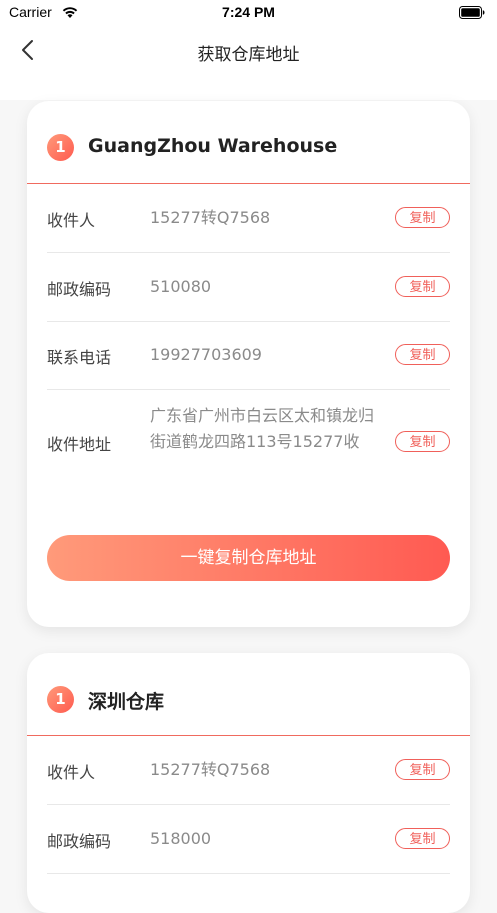 This screenshot has height=913, width=497. Describe the element at coordinates (248, 558) in the screenshot. I see `copy-all-address-button: 一键复制仓库地址` at that location.